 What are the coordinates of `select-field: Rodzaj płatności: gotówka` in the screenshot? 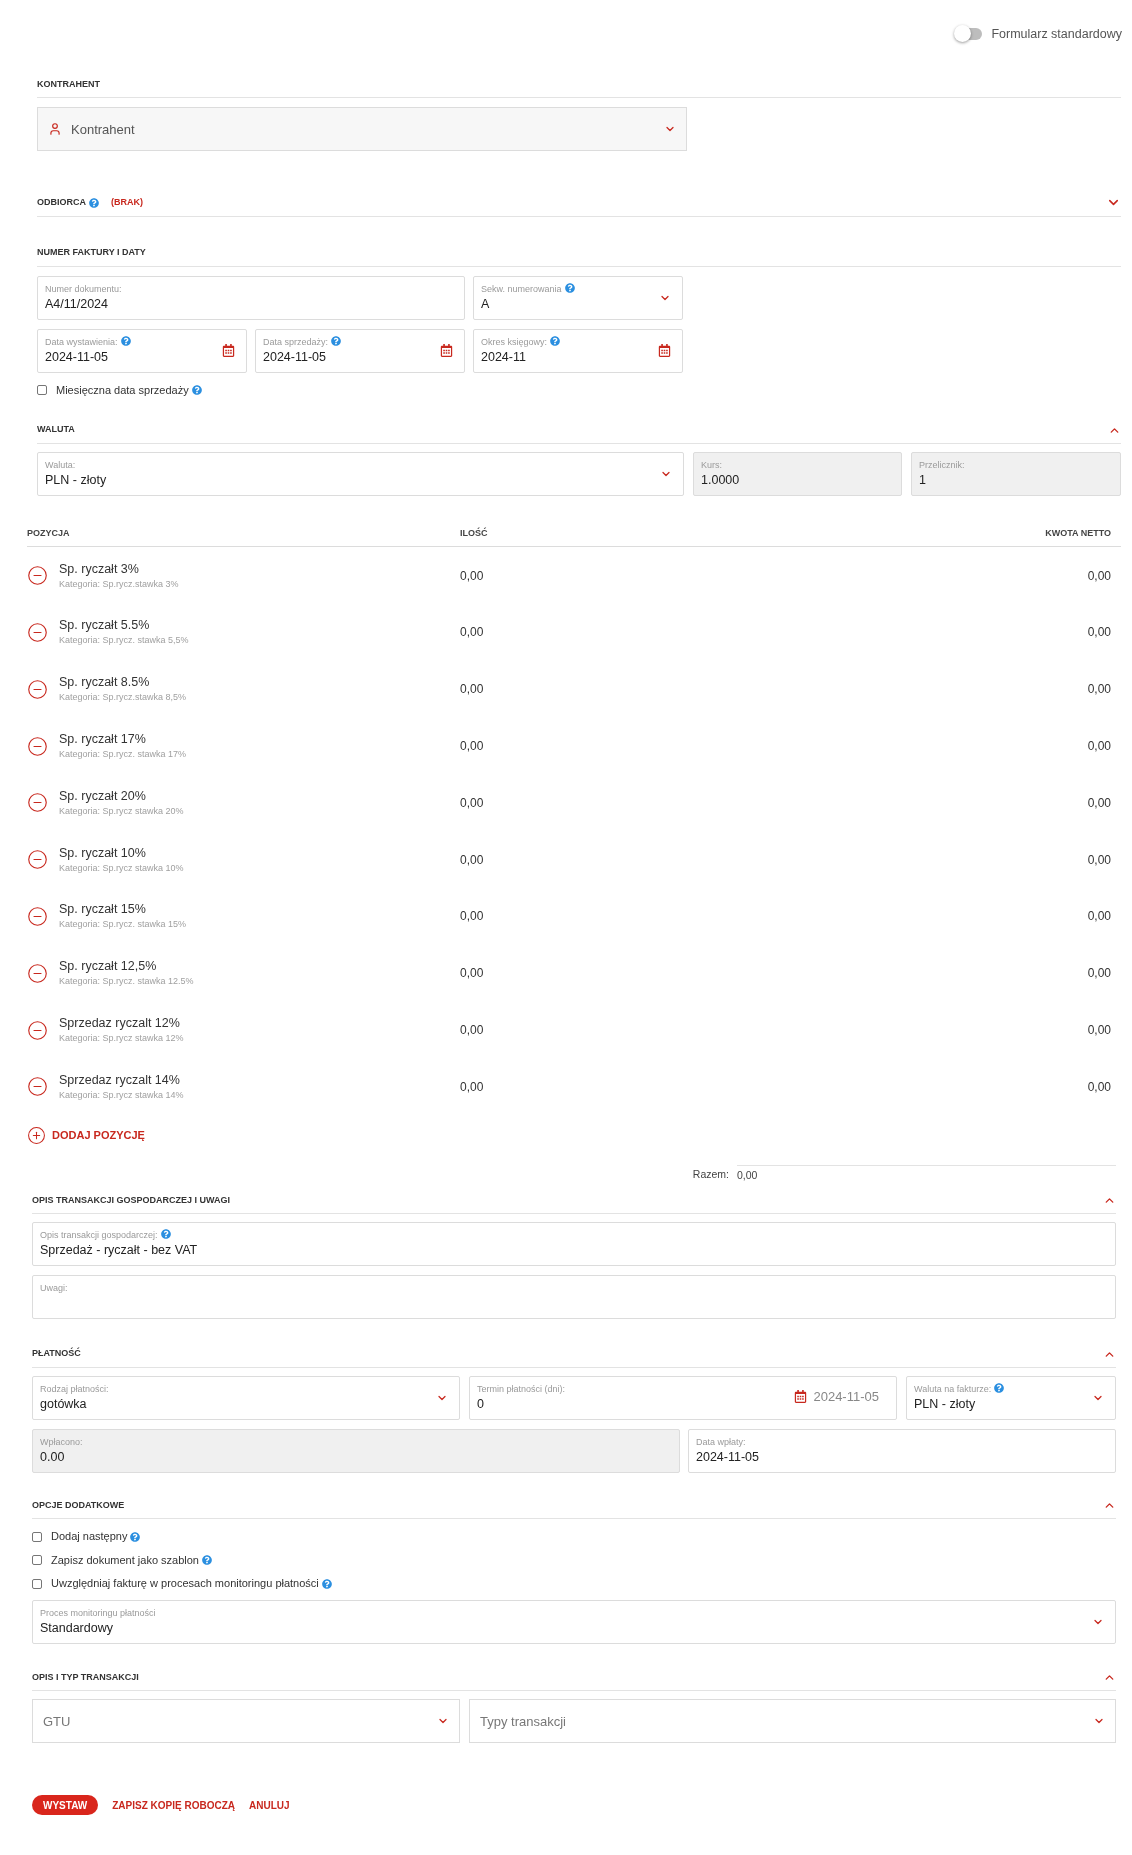 It's located at (246, 1397).